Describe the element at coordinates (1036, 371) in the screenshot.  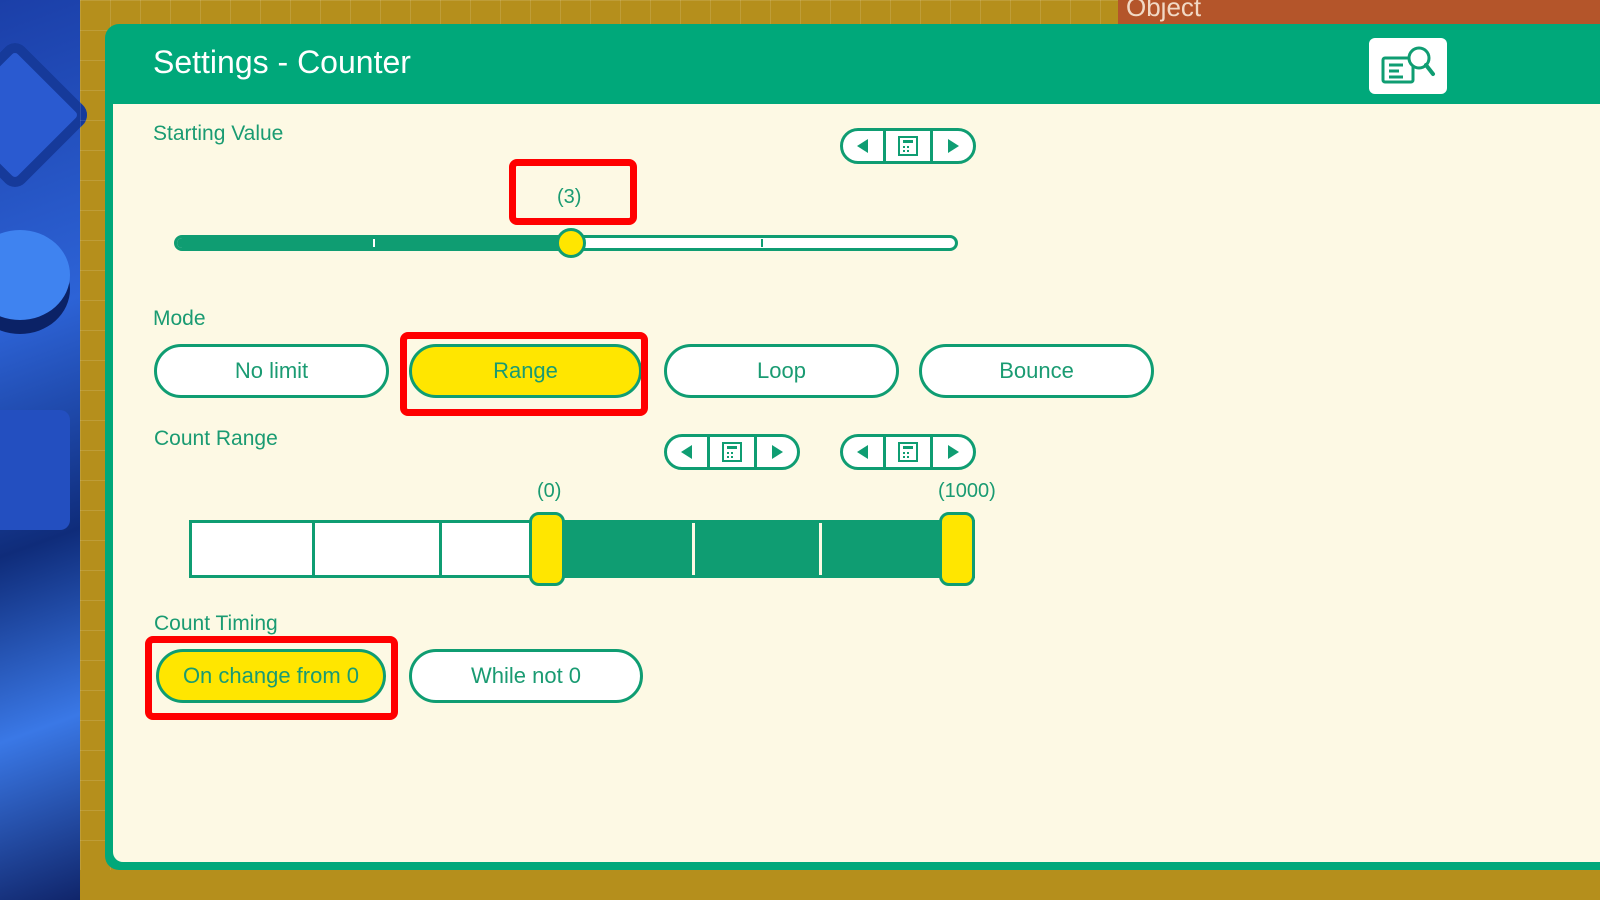
I see `mode-bounce-button: Bounce` at that location.